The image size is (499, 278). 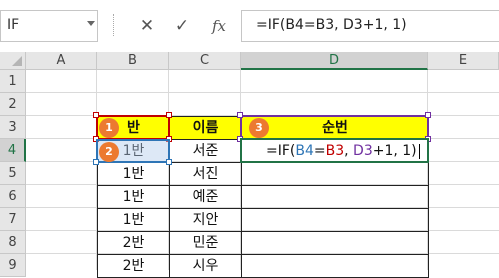 What do you see at coordinates (335, 174) in the screenshot?
I see `cell-d5` at bounding box center [335, 174].